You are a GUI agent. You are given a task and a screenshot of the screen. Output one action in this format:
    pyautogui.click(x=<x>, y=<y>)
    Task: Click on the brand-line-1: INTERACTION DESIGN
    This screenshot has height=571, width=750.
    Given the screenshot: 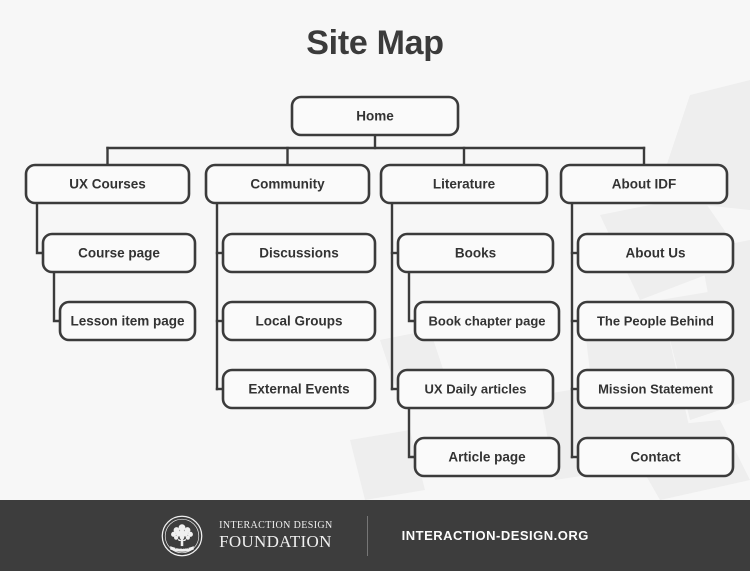 What is the action you would take?
    pyautogui.click(x=276, y=525)
    